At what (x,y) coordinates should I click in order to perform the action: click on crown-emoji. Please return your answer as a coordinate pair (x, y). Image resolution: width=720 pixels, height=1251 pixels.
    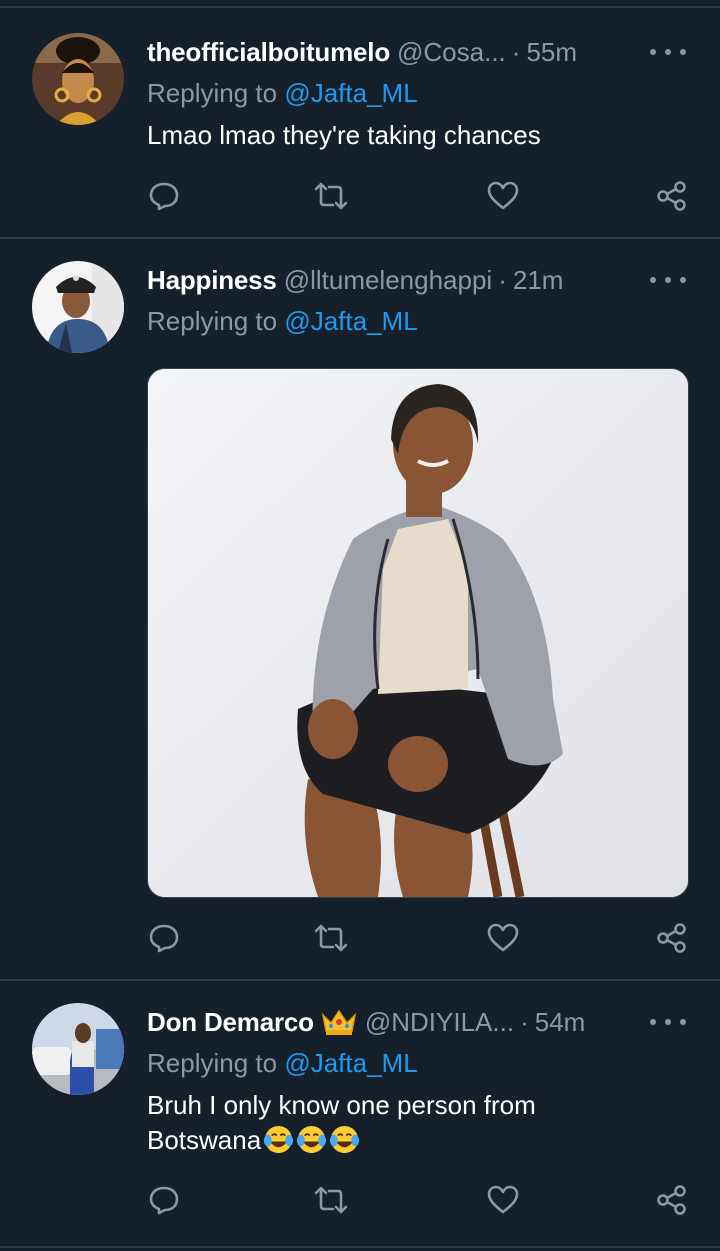
    Looking at the image, I should click on (339, 1022).